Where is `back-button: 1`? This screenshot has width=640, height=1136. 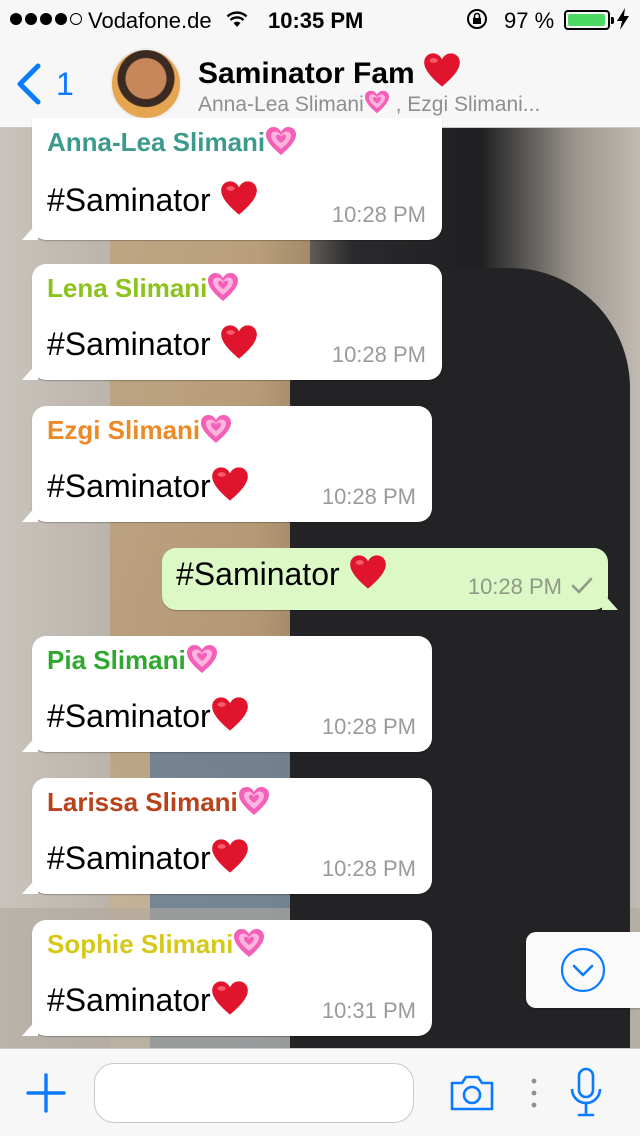
back-button: 1 is located at coordinates (44, 84).